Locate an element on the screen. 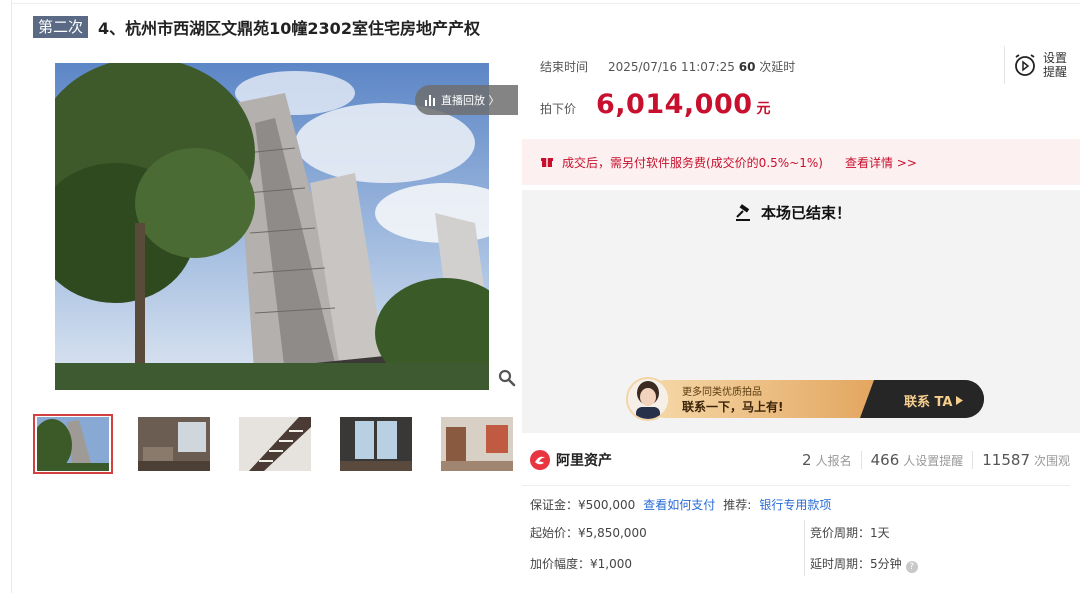 The image size is (1080, 593). bank-payment-link: 银行专用款项 is located at coordinates (795, 504).